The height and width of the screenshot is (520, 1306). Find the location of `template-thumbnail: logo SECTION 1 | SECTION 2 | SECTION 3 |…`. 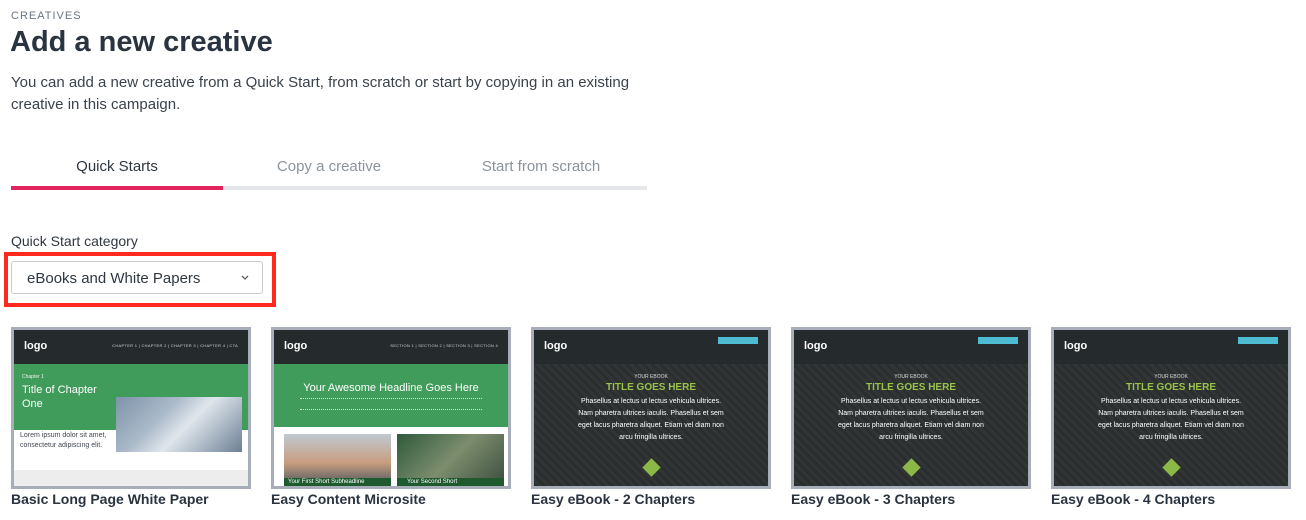

template-thumbnail: logo SECTION 1 | SECTION 2 | SECTION 3 |… is located at coordinates (391, 408).